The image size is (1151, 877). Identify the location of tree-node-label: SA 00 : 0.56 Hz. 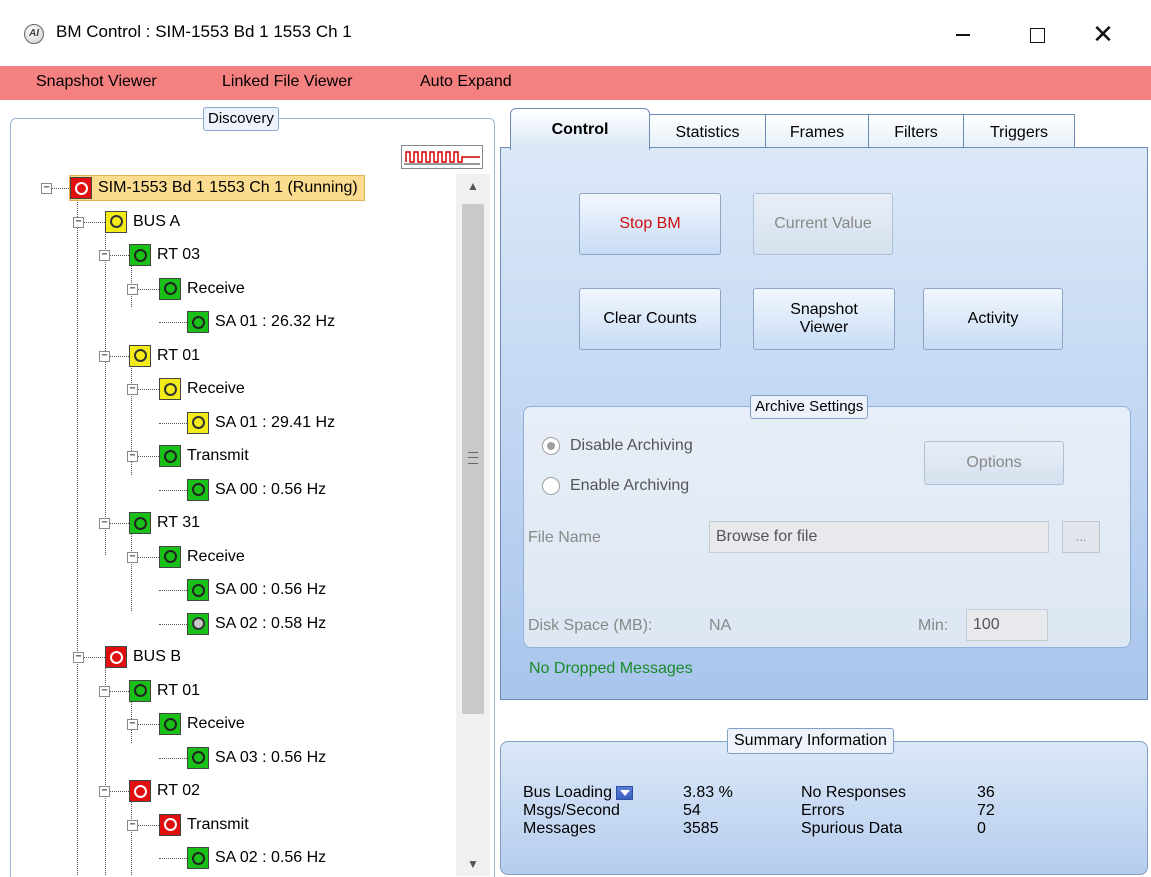
(271, 589).